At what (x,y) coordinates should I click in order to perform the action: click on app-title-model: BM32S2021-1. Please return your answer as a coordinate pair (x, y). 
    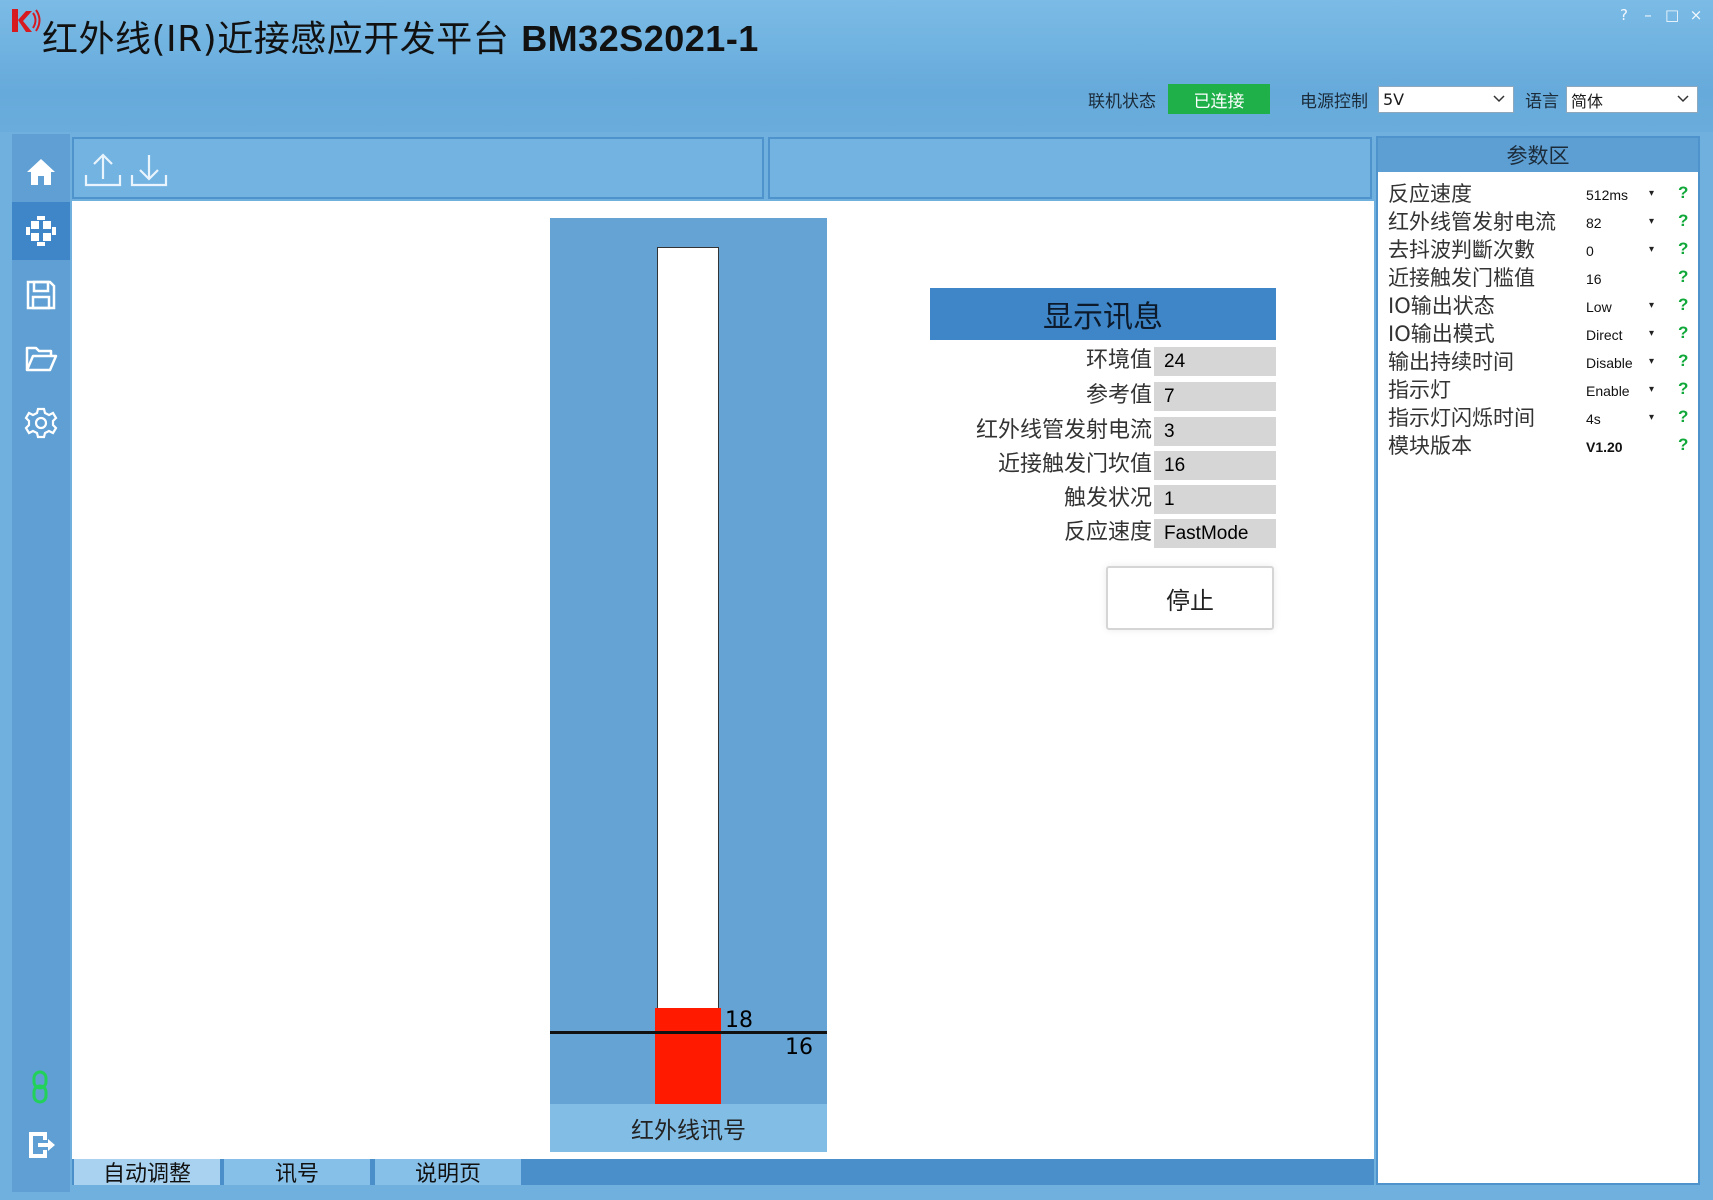
    Looking at the image, I should click on (640, 38).